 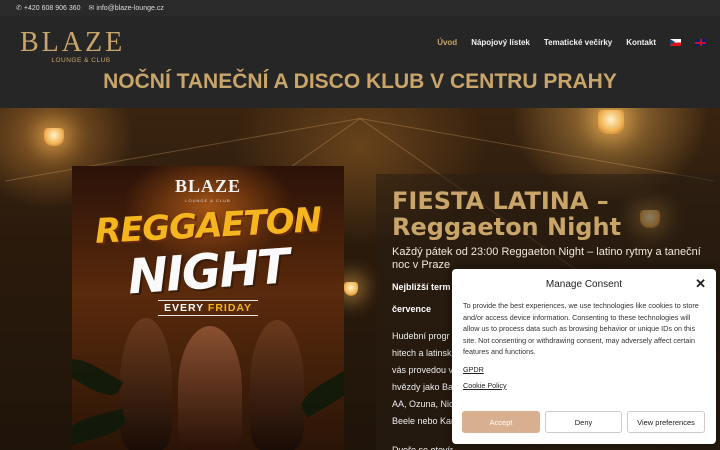 I want to click on cookie-policy-link: Cookie Policy, so click(x=584, y=385).